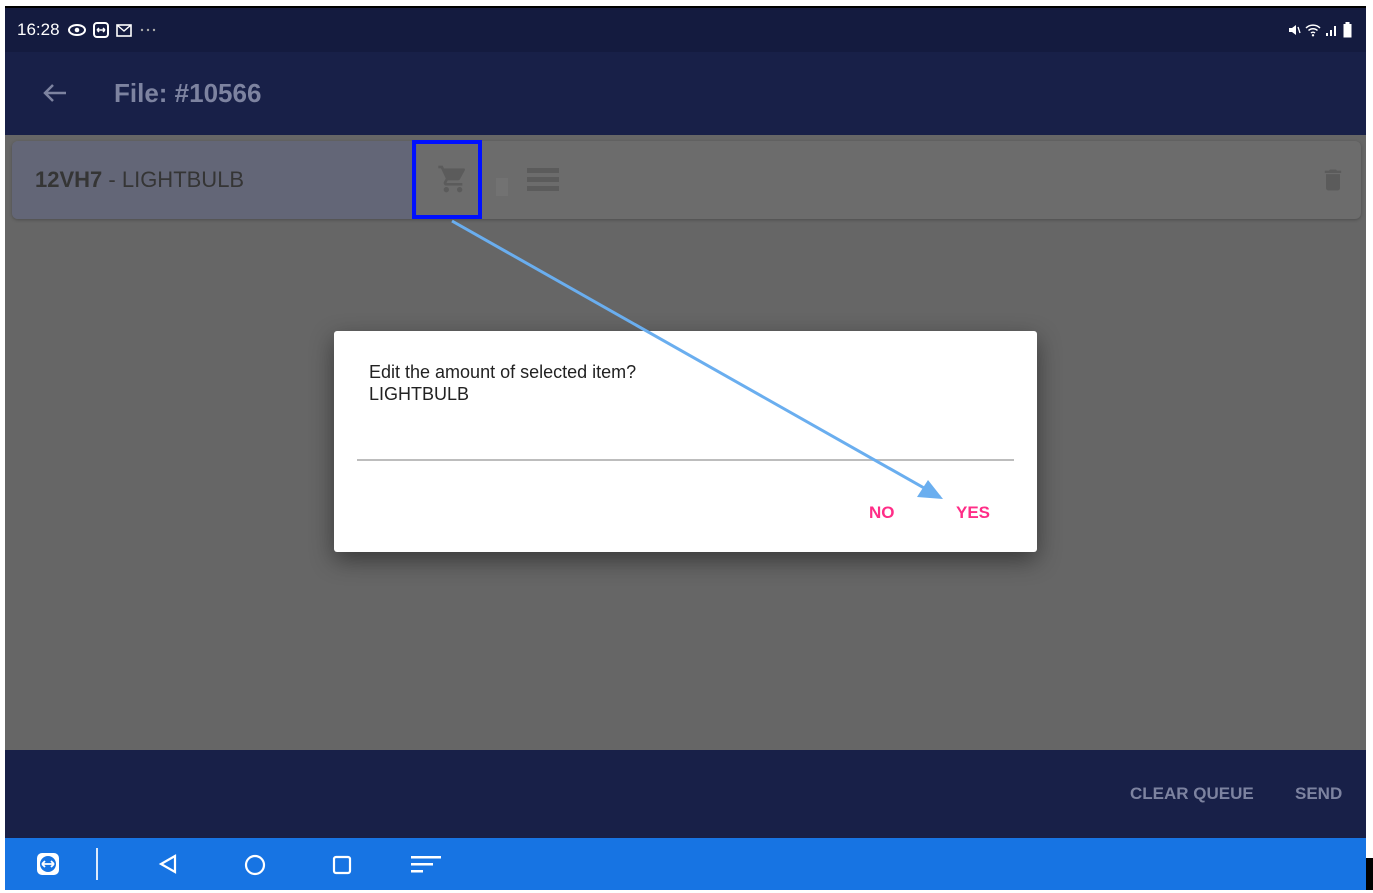 The image size is (1373, 893). I want to click on system-nav-bar, so click(685, 864).